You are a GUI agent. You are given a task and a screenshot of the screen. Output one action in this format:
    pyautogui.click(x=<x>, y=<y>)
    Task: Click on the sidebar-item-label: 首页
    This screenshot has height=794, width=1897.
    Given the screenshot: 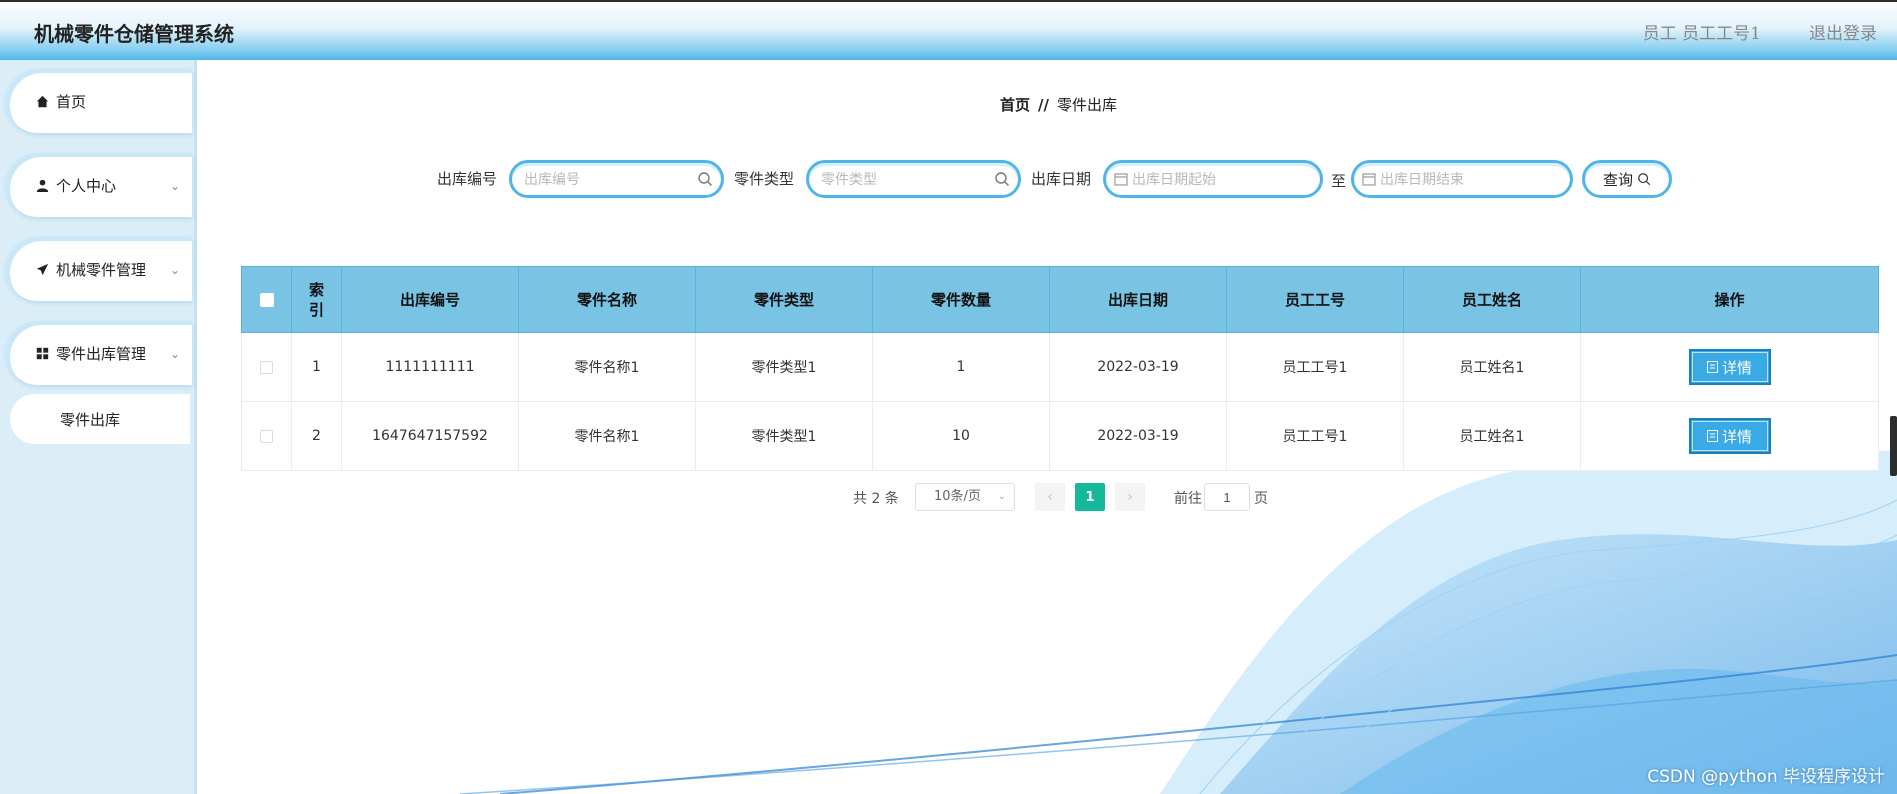 What is the action you would take?
    pyautogui.click(x=71, y=101)
    